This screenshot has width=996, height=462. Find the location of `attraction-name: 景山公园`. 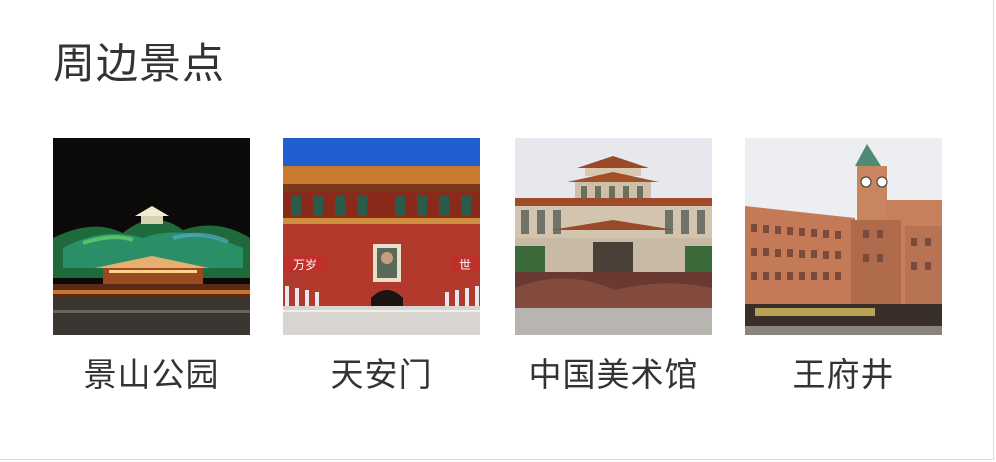

attraction-name: 景山公园 is located at coordinates (151, 375).